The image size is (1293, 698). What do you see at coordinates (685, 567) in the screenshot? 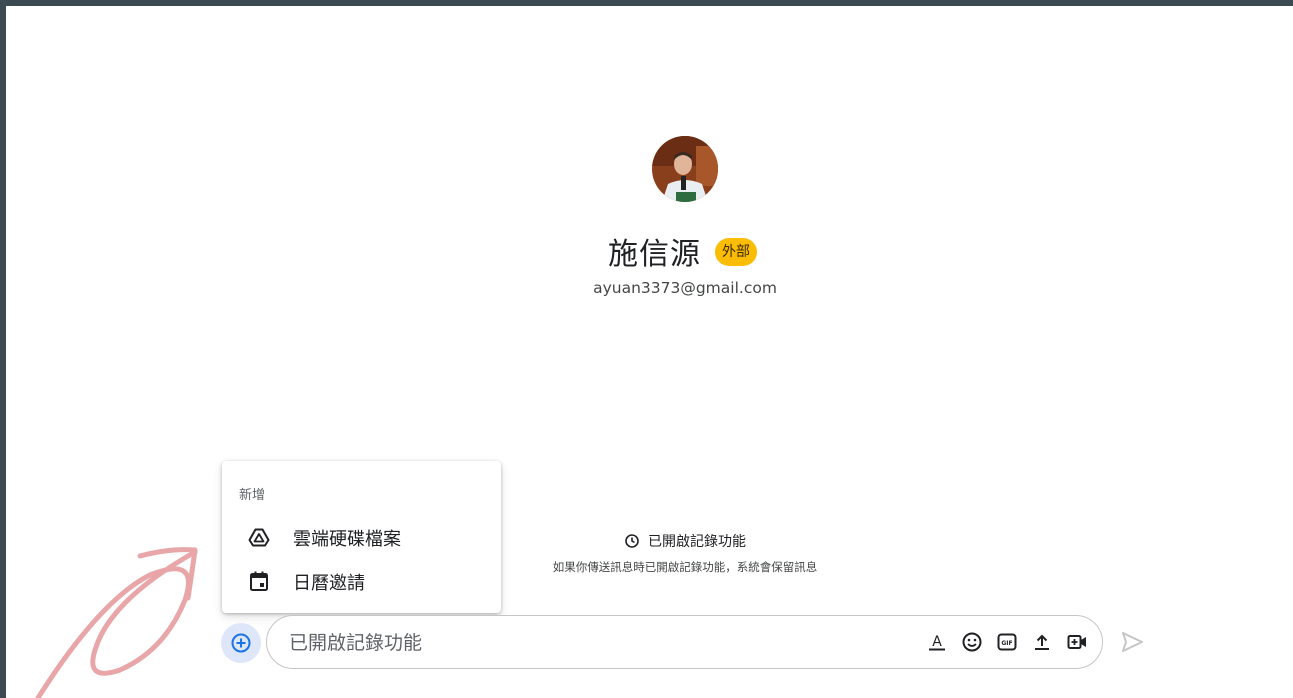
I see `history-description: 如果你傳送訊息時已開啟記錄功能，系統會保留訊息` at bounding box center [685, 567].